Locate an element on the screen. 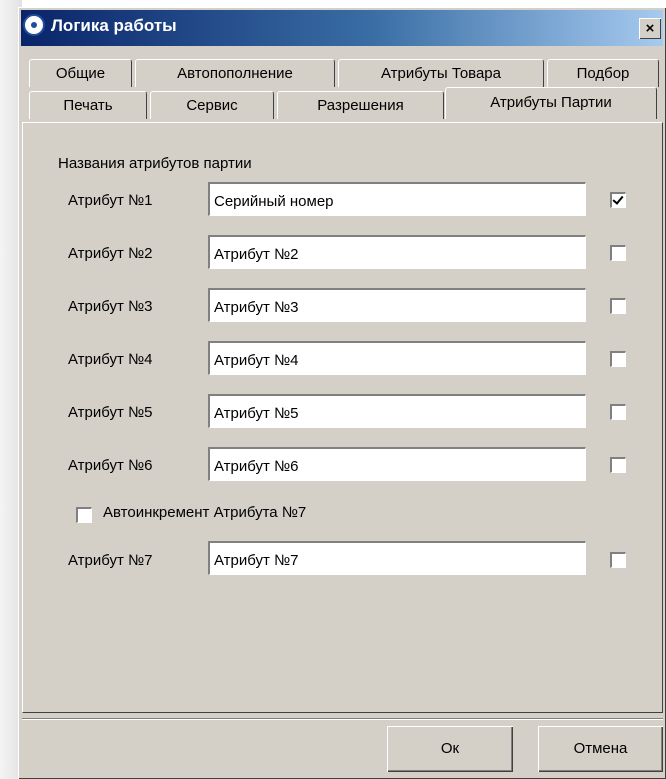 The height and width of the screenshot is (779, 666). tab-product-attributes: Атрибуты Товара is located at coordinates (441, 73).